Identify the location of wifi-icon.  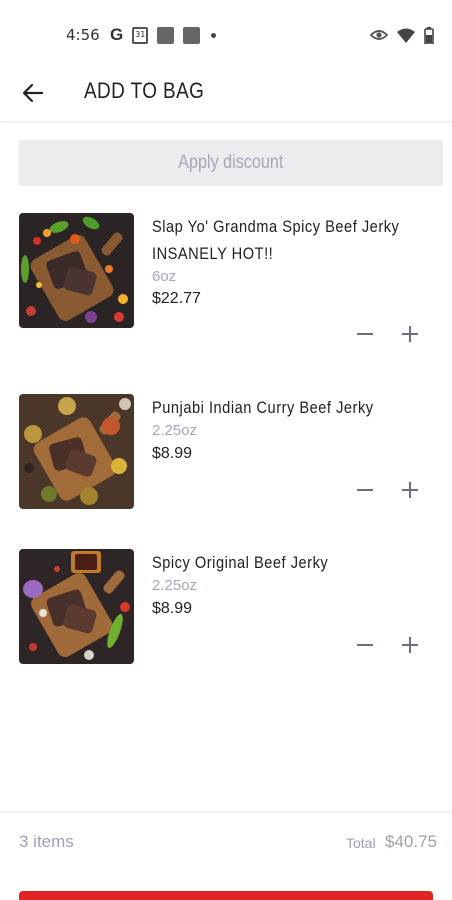
(406, 35).